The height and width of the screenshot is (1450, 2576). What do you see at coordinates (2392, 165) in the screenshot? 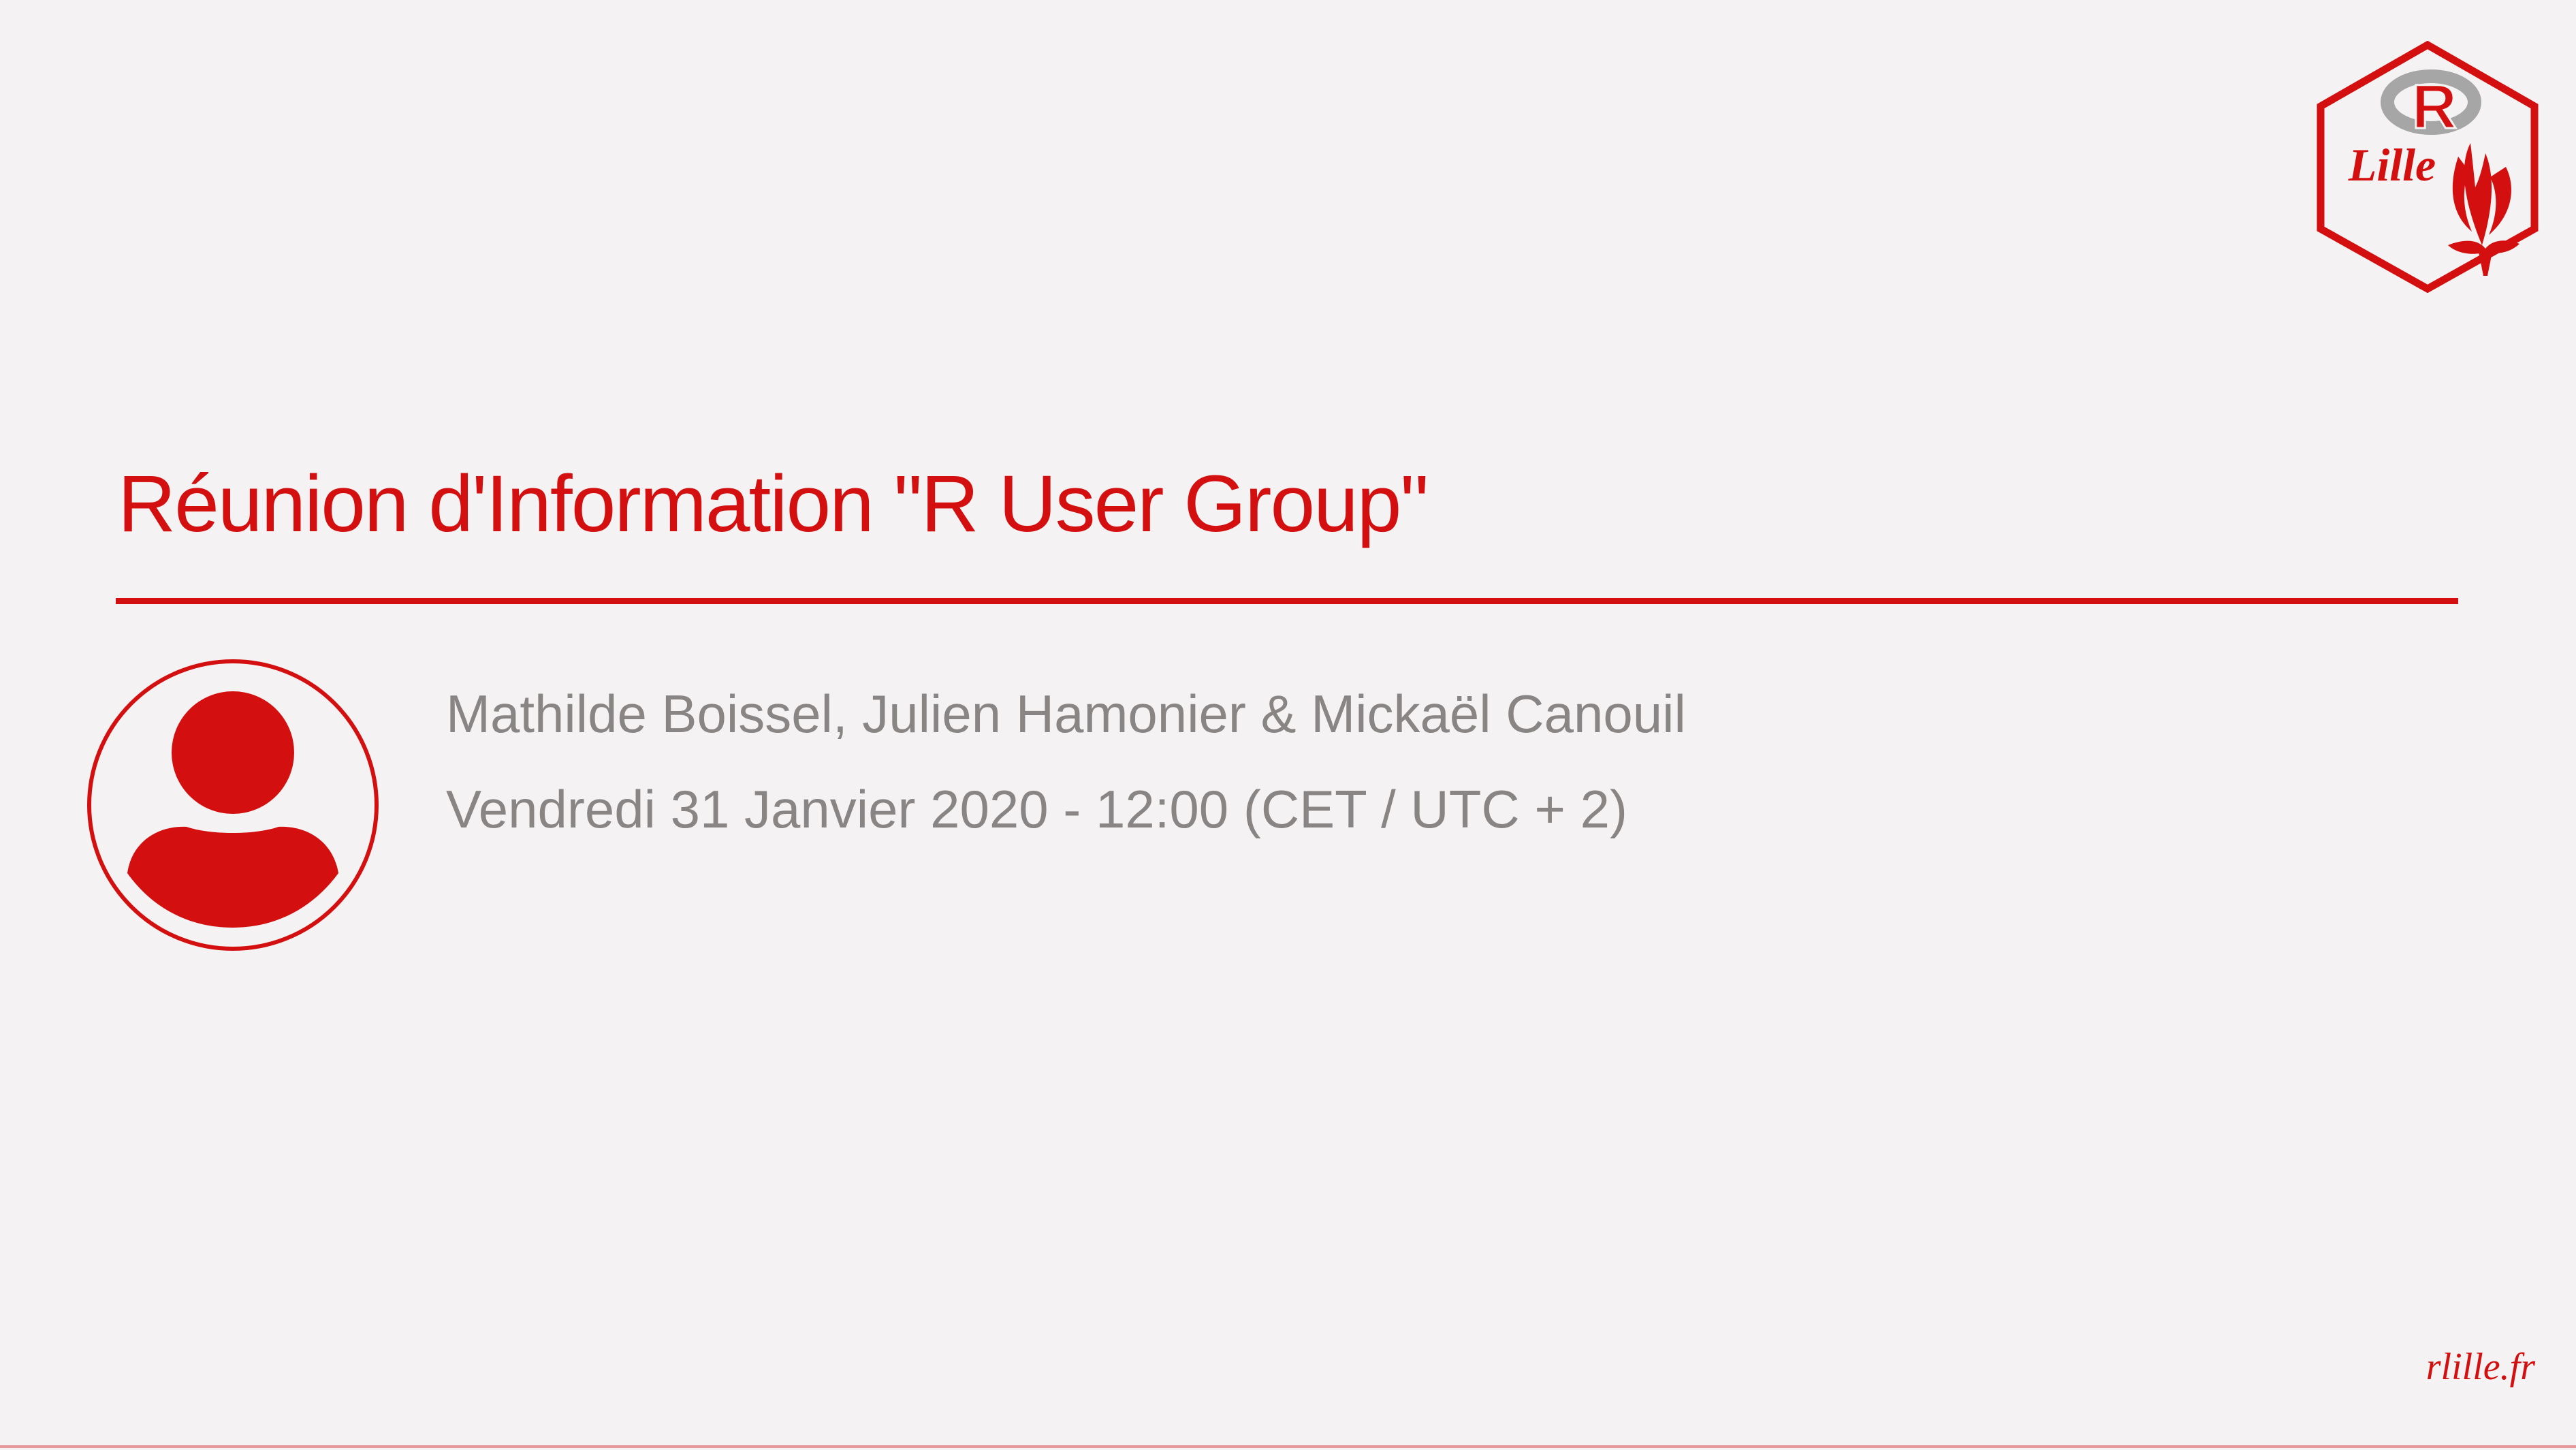
I see `svg-text: Lille` at bounding box center [2392, 165].